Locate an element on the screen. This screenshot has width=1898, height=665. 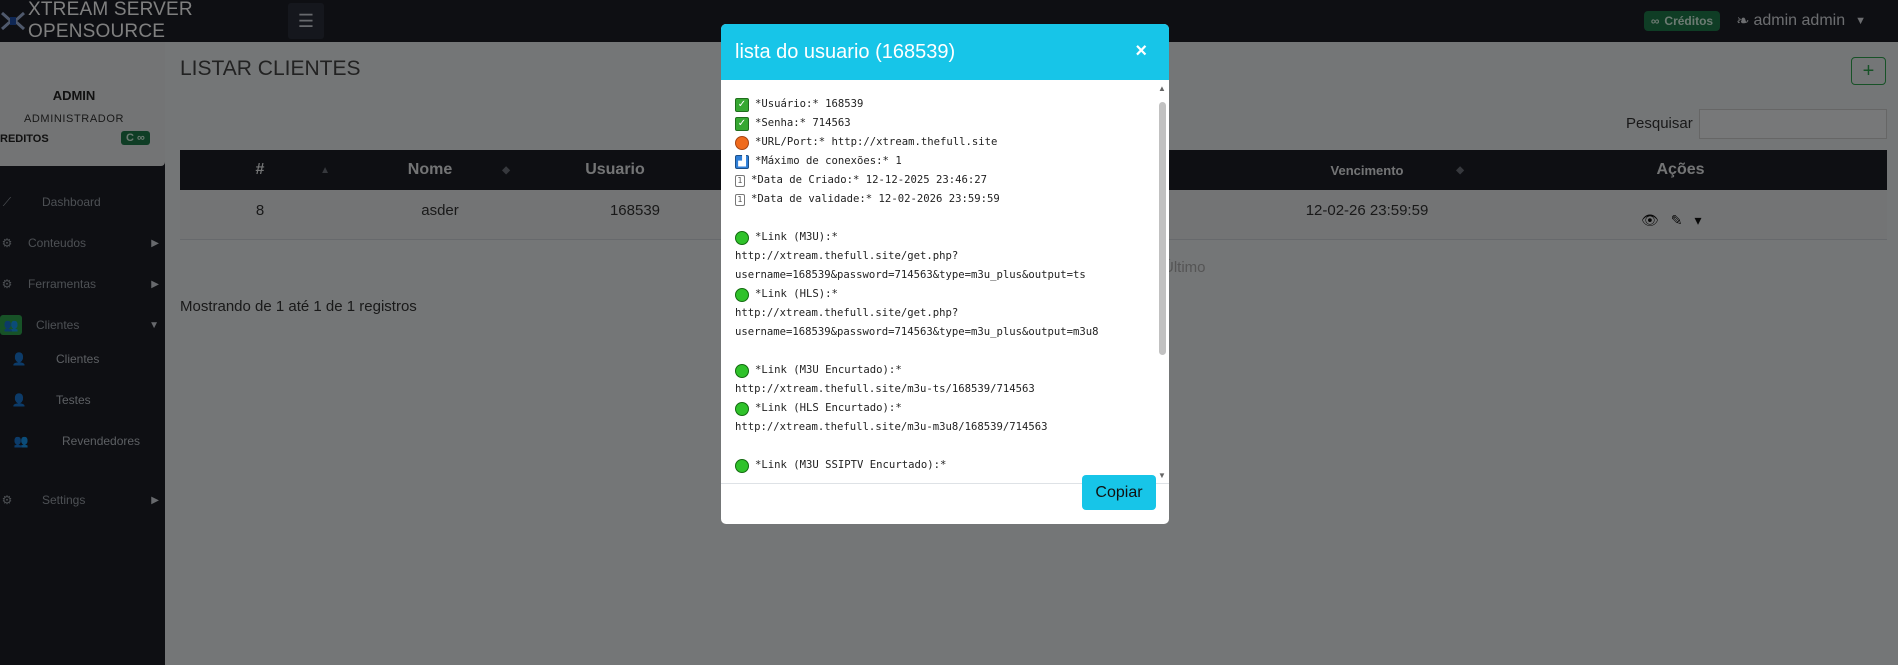
scrollbar: ▲ ▼ is located at coordinates (1162, 282).